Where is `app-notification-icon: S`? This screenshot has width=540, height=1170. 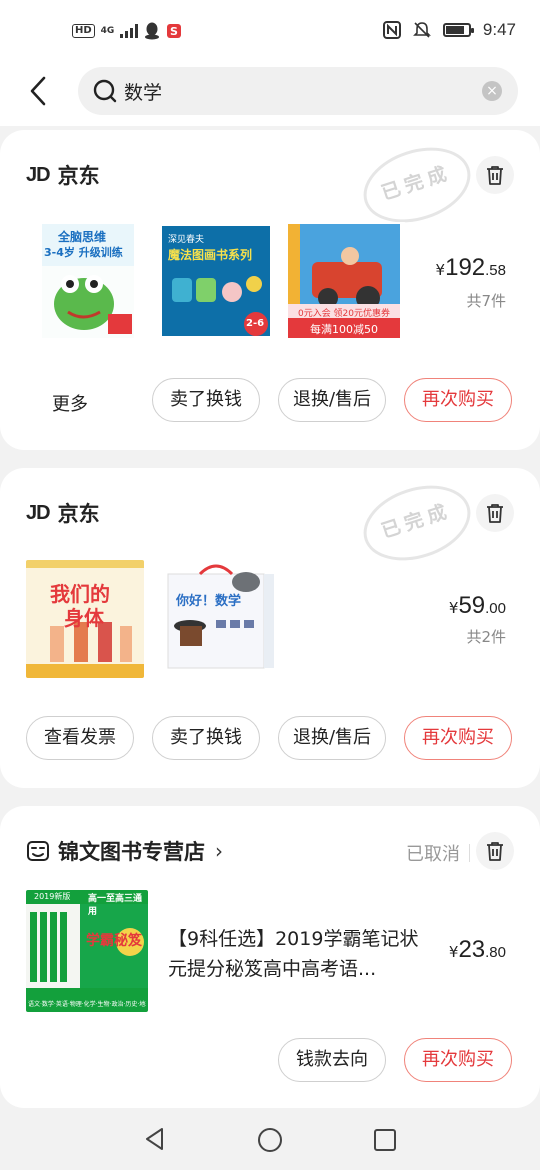
app-notification-icon: S is located at coordinates (174, 31).